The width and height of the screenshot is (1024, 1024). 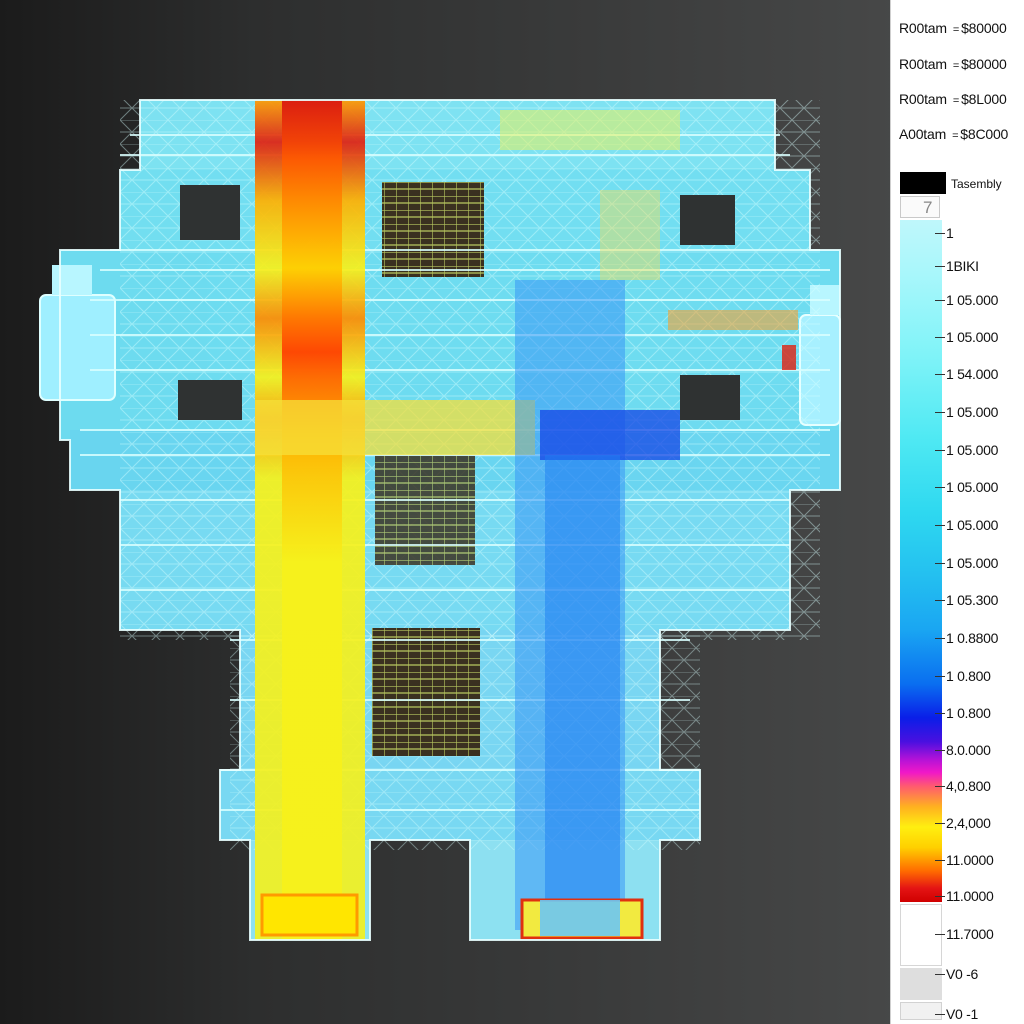 What do you see at coordinates (590, 130) in the screenshot?
I see `warm-band` at bounding box center [590, 130].